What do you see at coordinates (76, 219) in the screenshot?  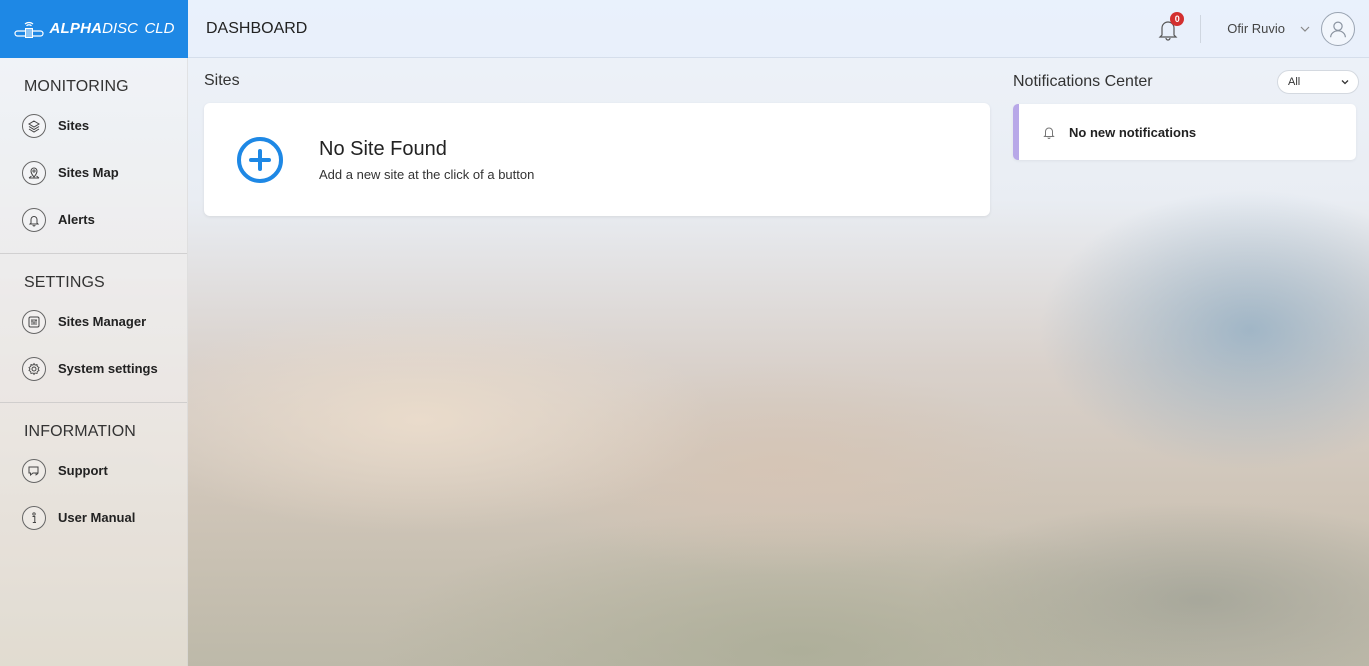 I see `sidebar-item-label: Alerts` at bounding box center [76, 219].